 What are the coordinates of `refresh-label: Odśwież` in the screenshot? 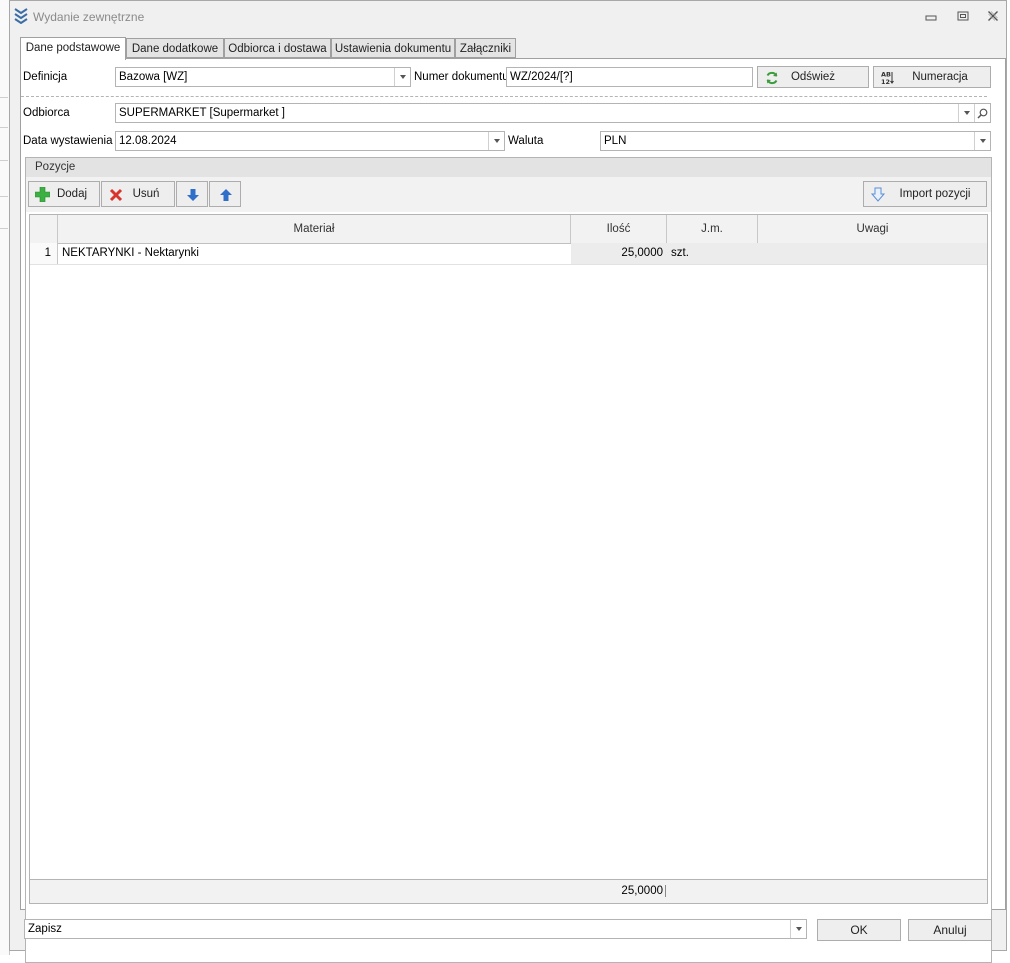 It's located at (813, 77).